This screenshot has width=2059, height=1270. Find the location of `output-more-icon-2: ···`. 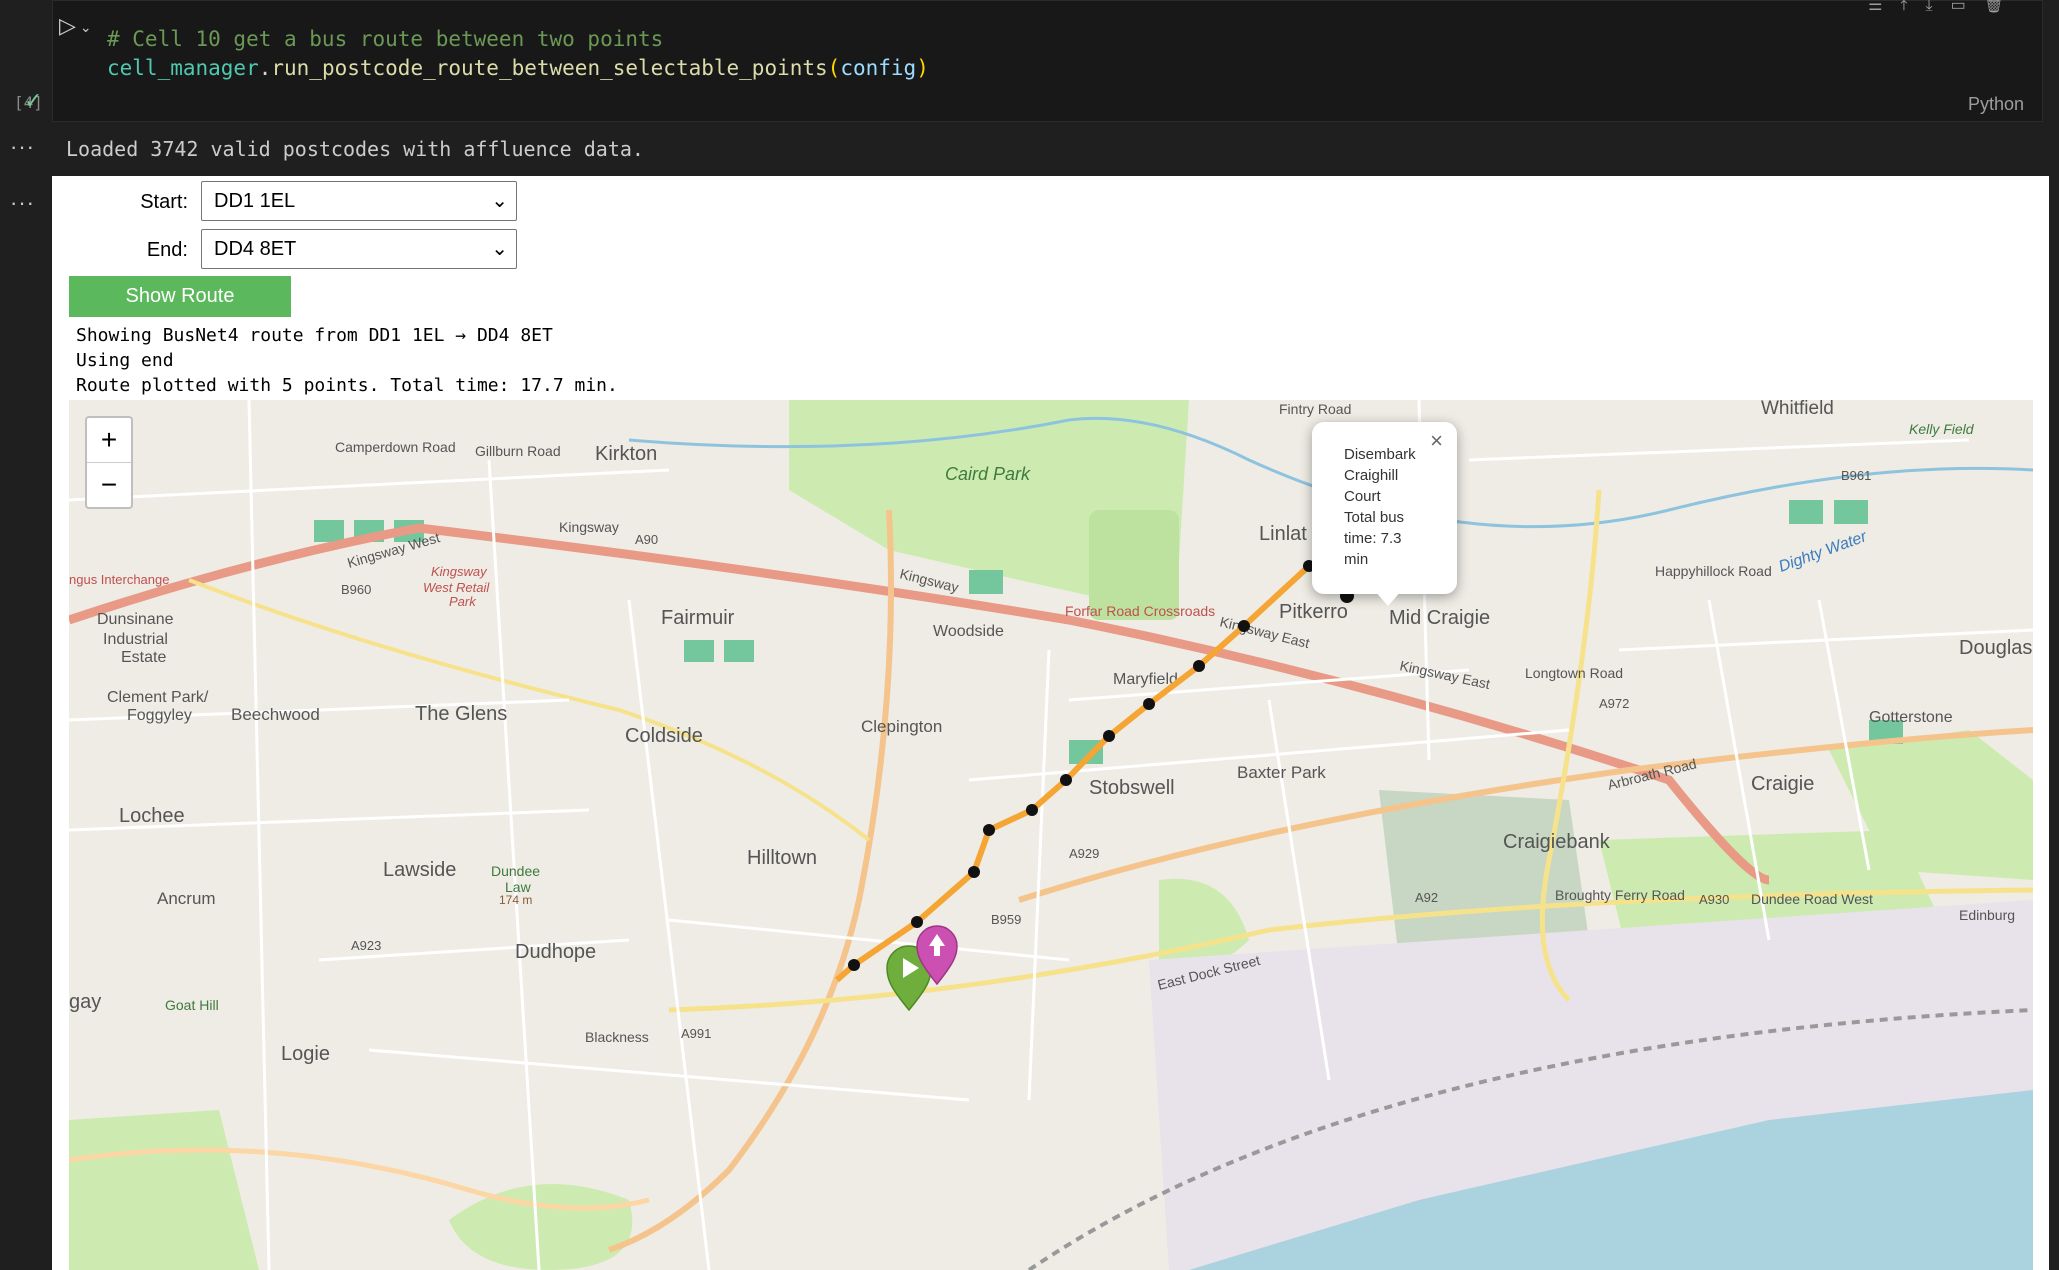

output-more-icon-2: ··· is located at coordinates (22, 203).